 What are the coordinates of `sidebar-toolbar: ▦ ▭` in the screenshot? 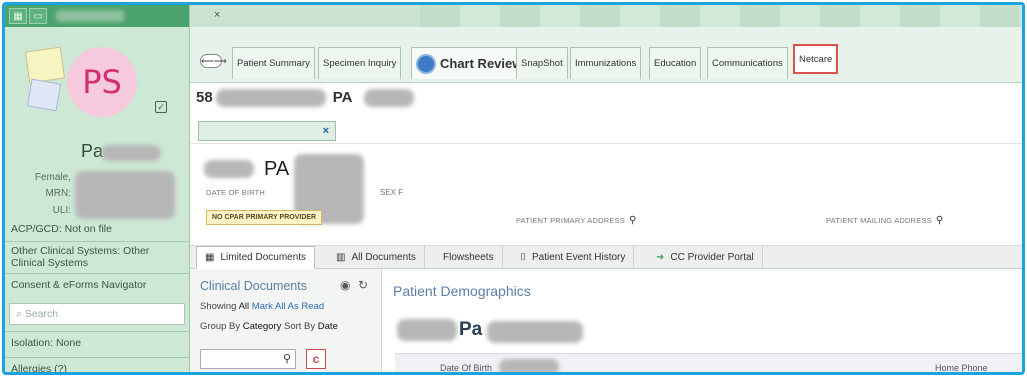 It's located at (97, 16).